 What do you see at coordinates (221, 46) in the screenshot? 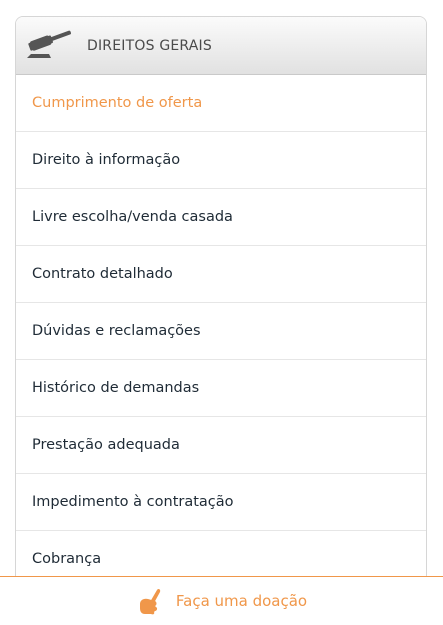
I see `panel-header: DIREITOS GERAIS` at bounding box center [221, 46].